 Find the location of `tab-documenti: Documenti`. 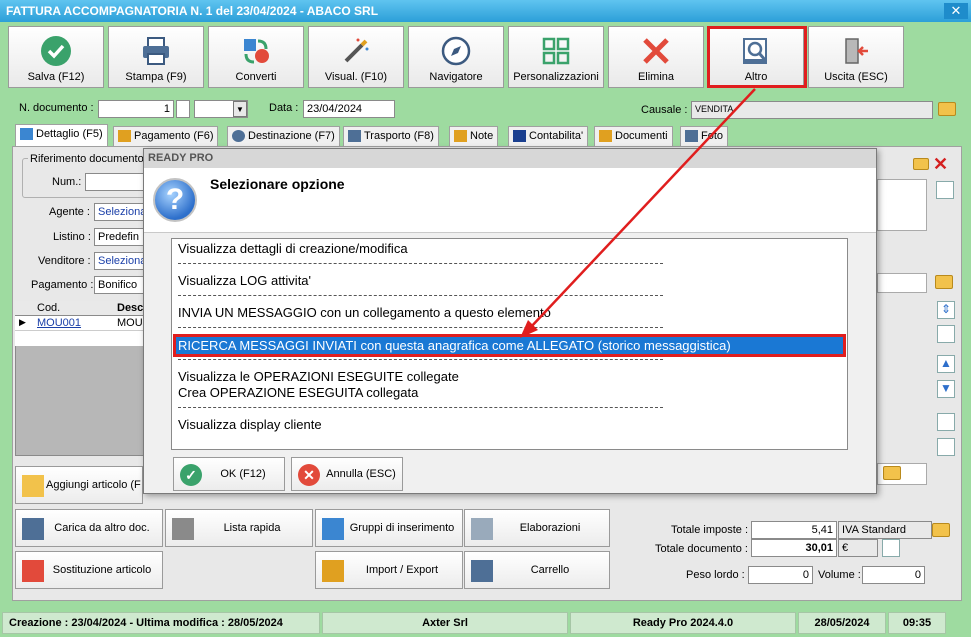

tab-documenti: Documenti is located at coordinates (633, 136).